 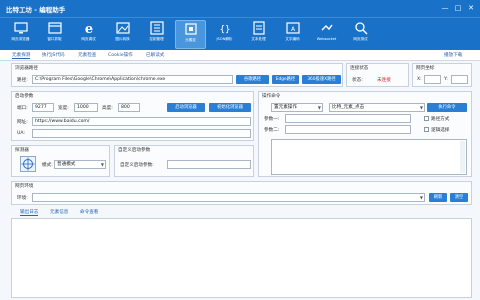 What do you see at coordinates (357, 80) in the screenshot?
I see `status-label: 状态:` at bounding box center [357, 80].